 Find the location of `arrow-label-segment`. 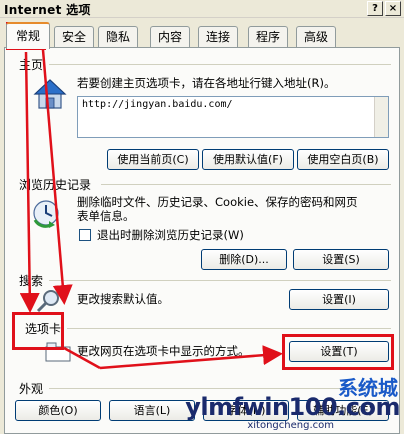

arrow-label-segment is located at coordinates (82, 358).